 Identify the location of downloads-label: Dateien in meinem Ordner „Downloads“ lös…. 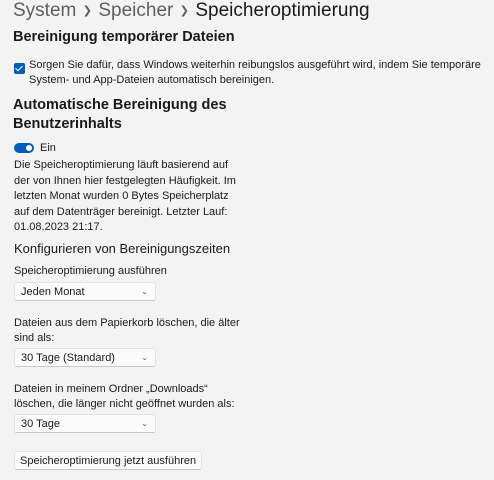
(124, 396).